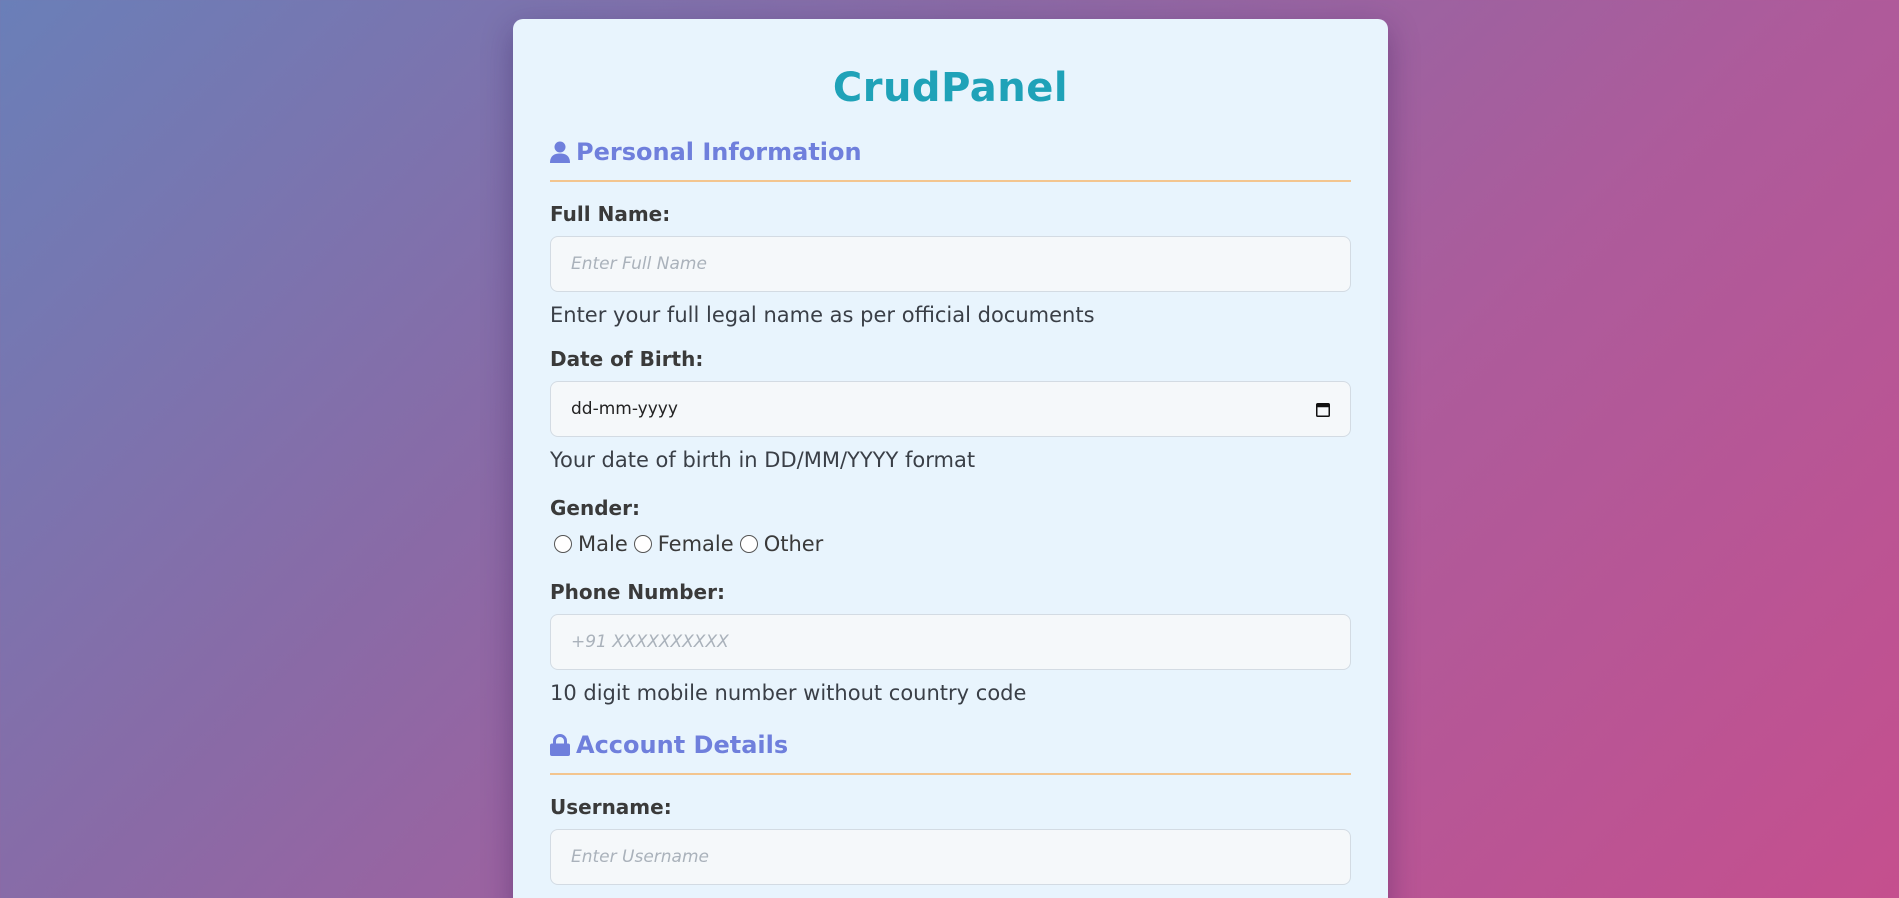  What do you see at coordinates (793, 544) in the screenshot?
I see `gender-option-label: Other` at bounding box center [793, 544].